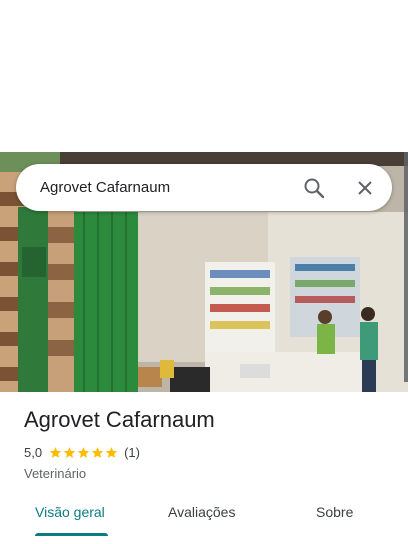 Image resolution: width=408 pixels, height=544 pixels. Describe the element at coordinates (55, 473) in the screenshot. I see `place-category: Veterinário` at that location.